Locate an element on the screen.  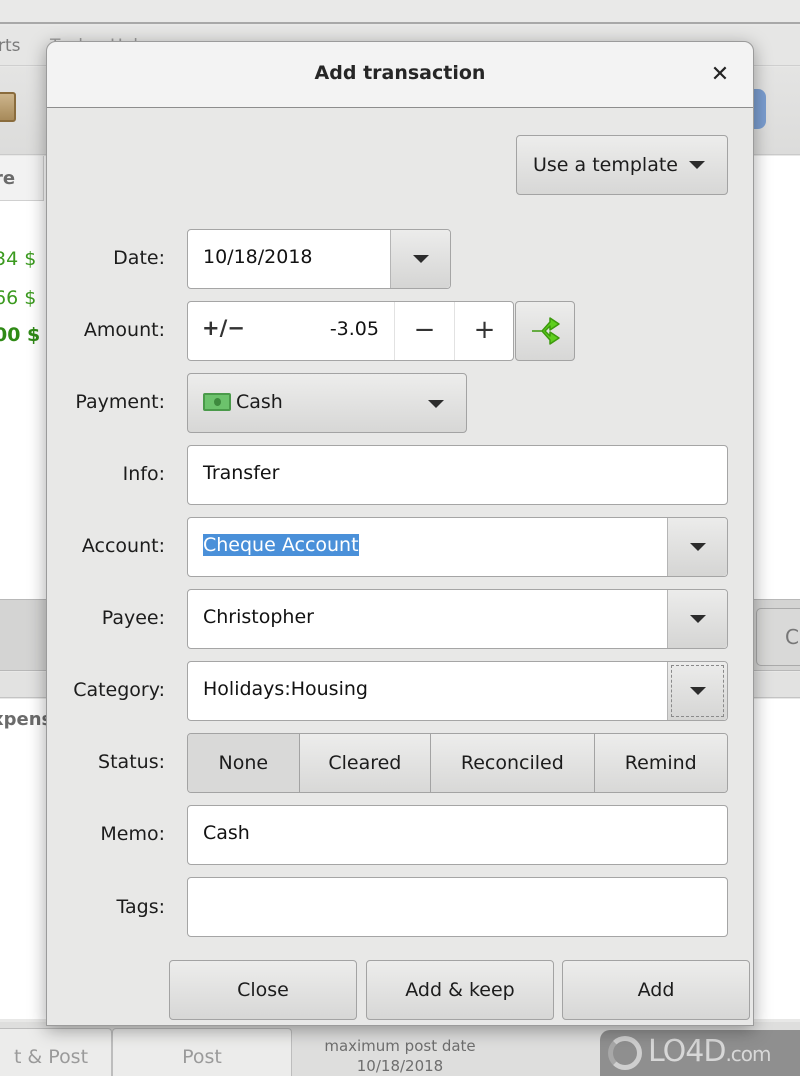
date-value: 10/18/2018 is located at coordinates (258, 257).